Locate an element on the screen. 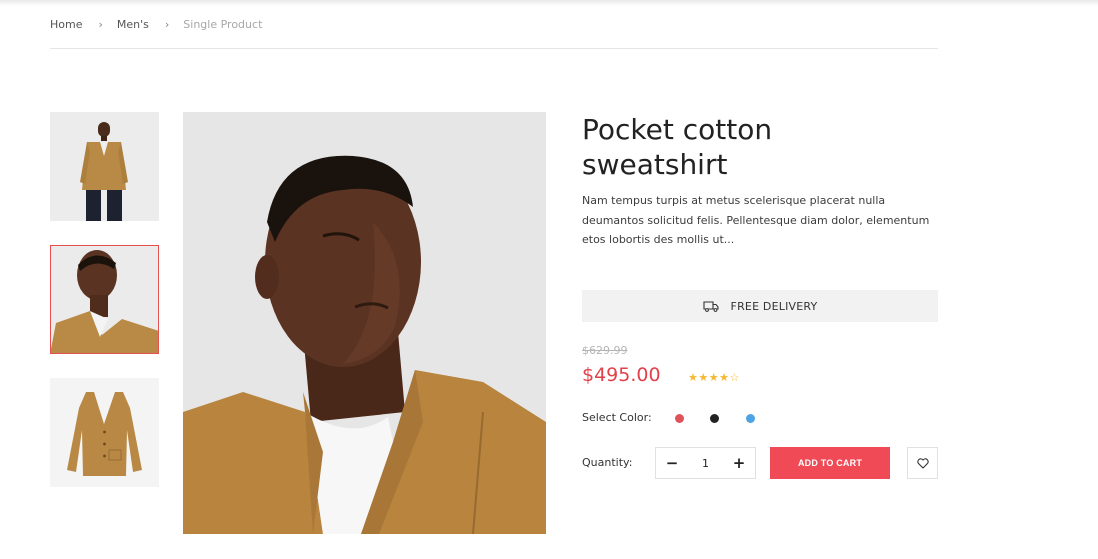 This screenshot has height=559, width=1098. breadcrumb-mens: Men's is located at coordinates (133, 24).